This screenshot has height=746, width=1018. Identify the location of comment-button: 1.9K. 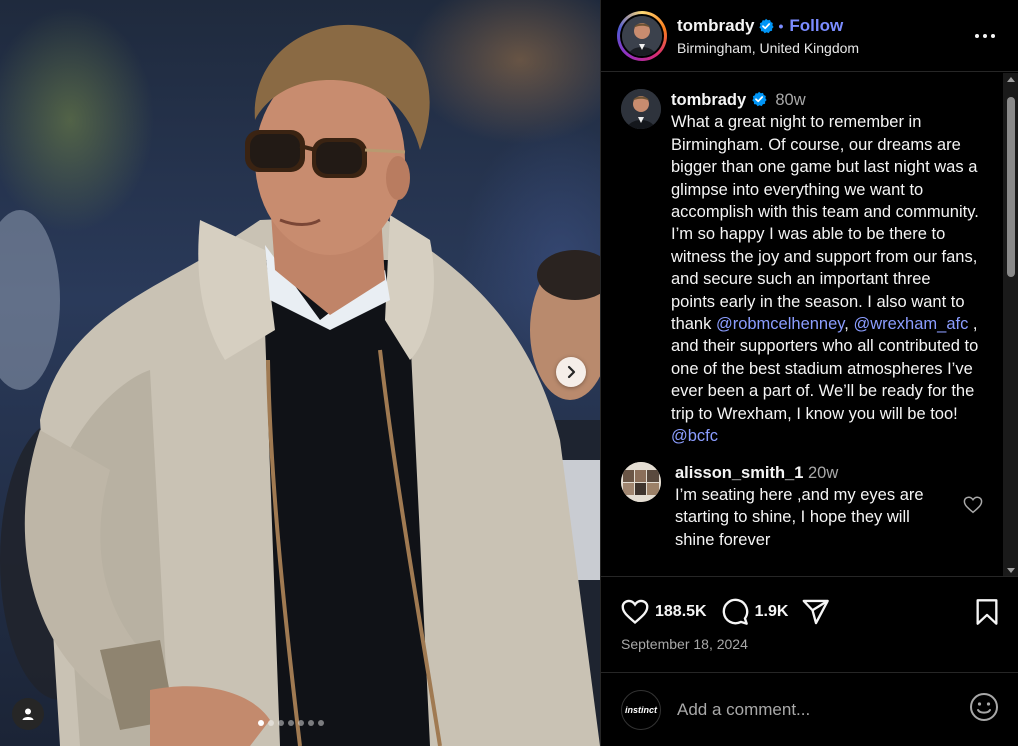
(755, 612).